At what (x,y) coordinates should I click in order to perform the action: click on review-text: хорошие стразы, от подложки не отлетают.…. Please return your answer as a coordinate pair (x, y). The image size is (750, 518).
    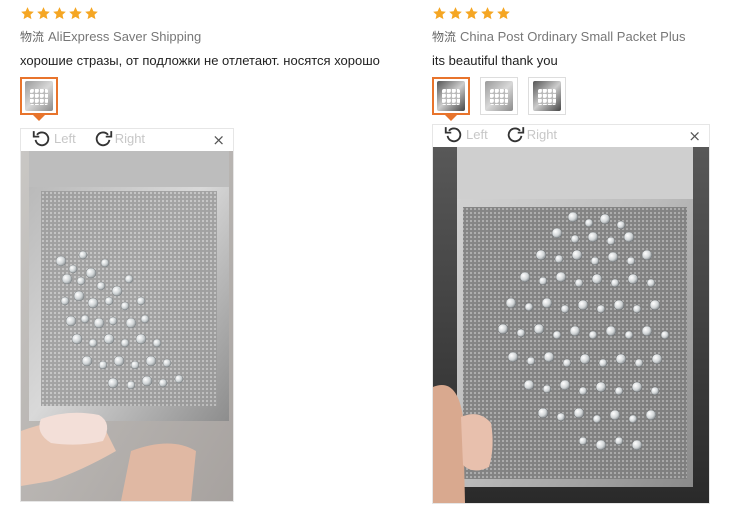
    Looking at the image, I should click on (200, 60).